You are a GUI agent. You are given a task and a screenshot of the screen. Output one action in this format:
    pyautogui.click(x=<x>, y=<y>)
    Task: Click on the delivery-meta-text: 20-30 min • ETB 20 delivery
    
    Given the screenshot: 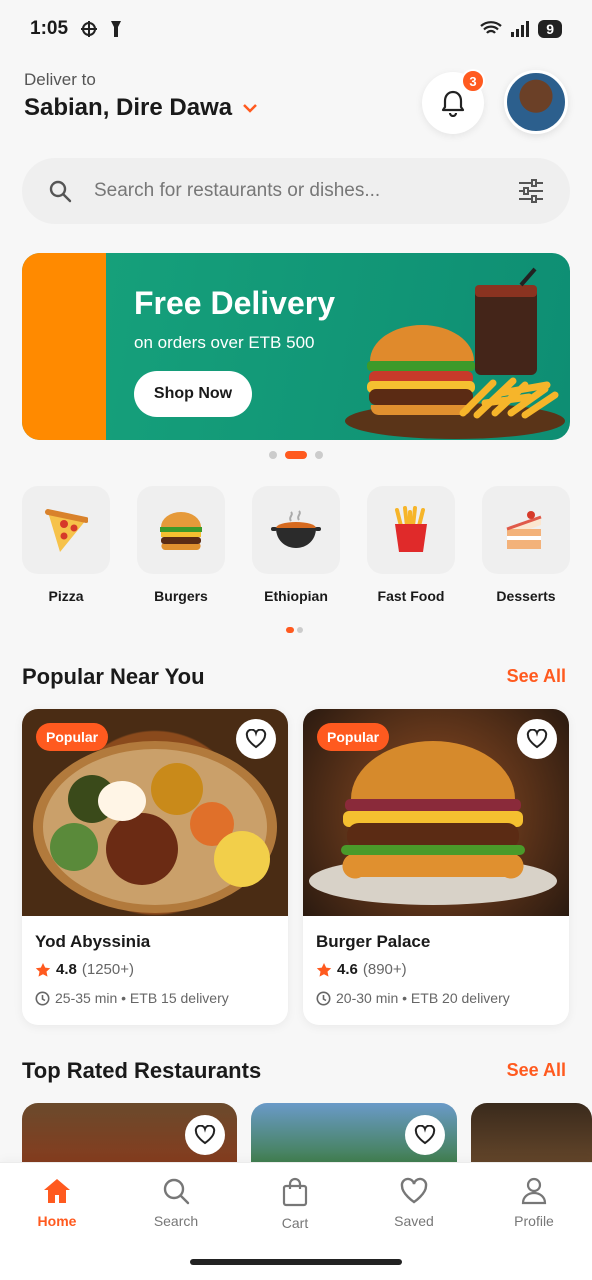 What is the action you would take?
    pyautogui.click(x=423, y=998)
    